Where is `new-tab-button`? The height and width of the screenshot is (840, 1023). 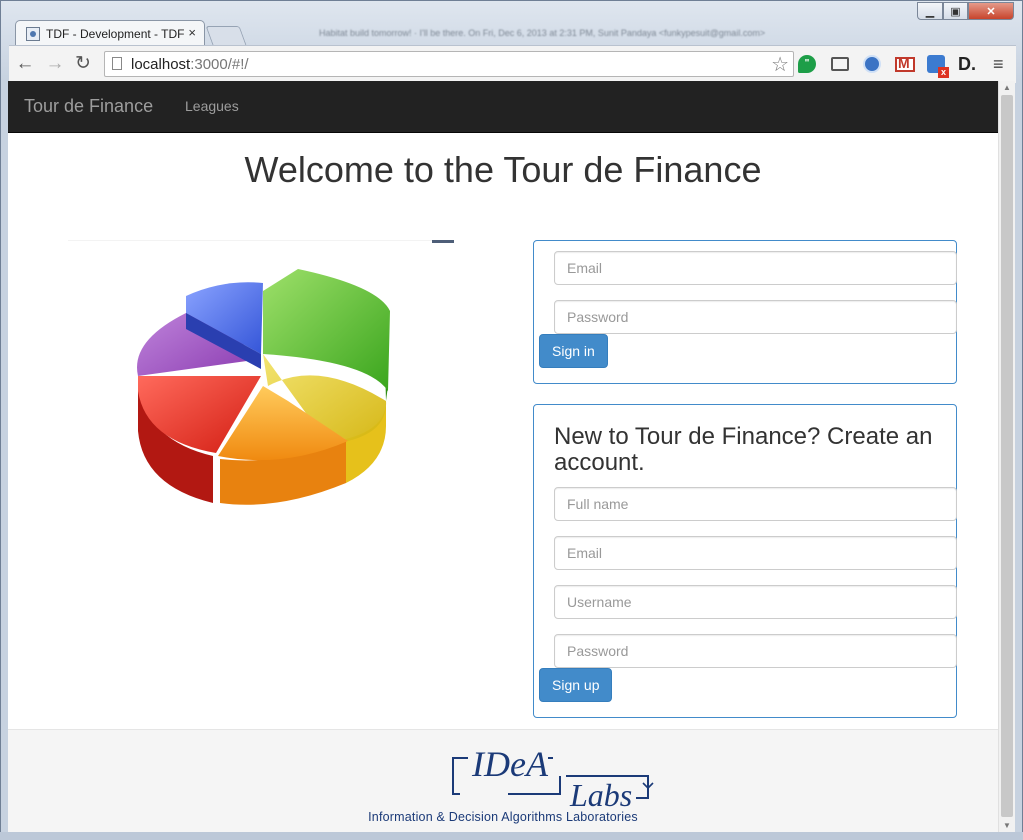 new-tab-button is located at coordinates (226, 35).